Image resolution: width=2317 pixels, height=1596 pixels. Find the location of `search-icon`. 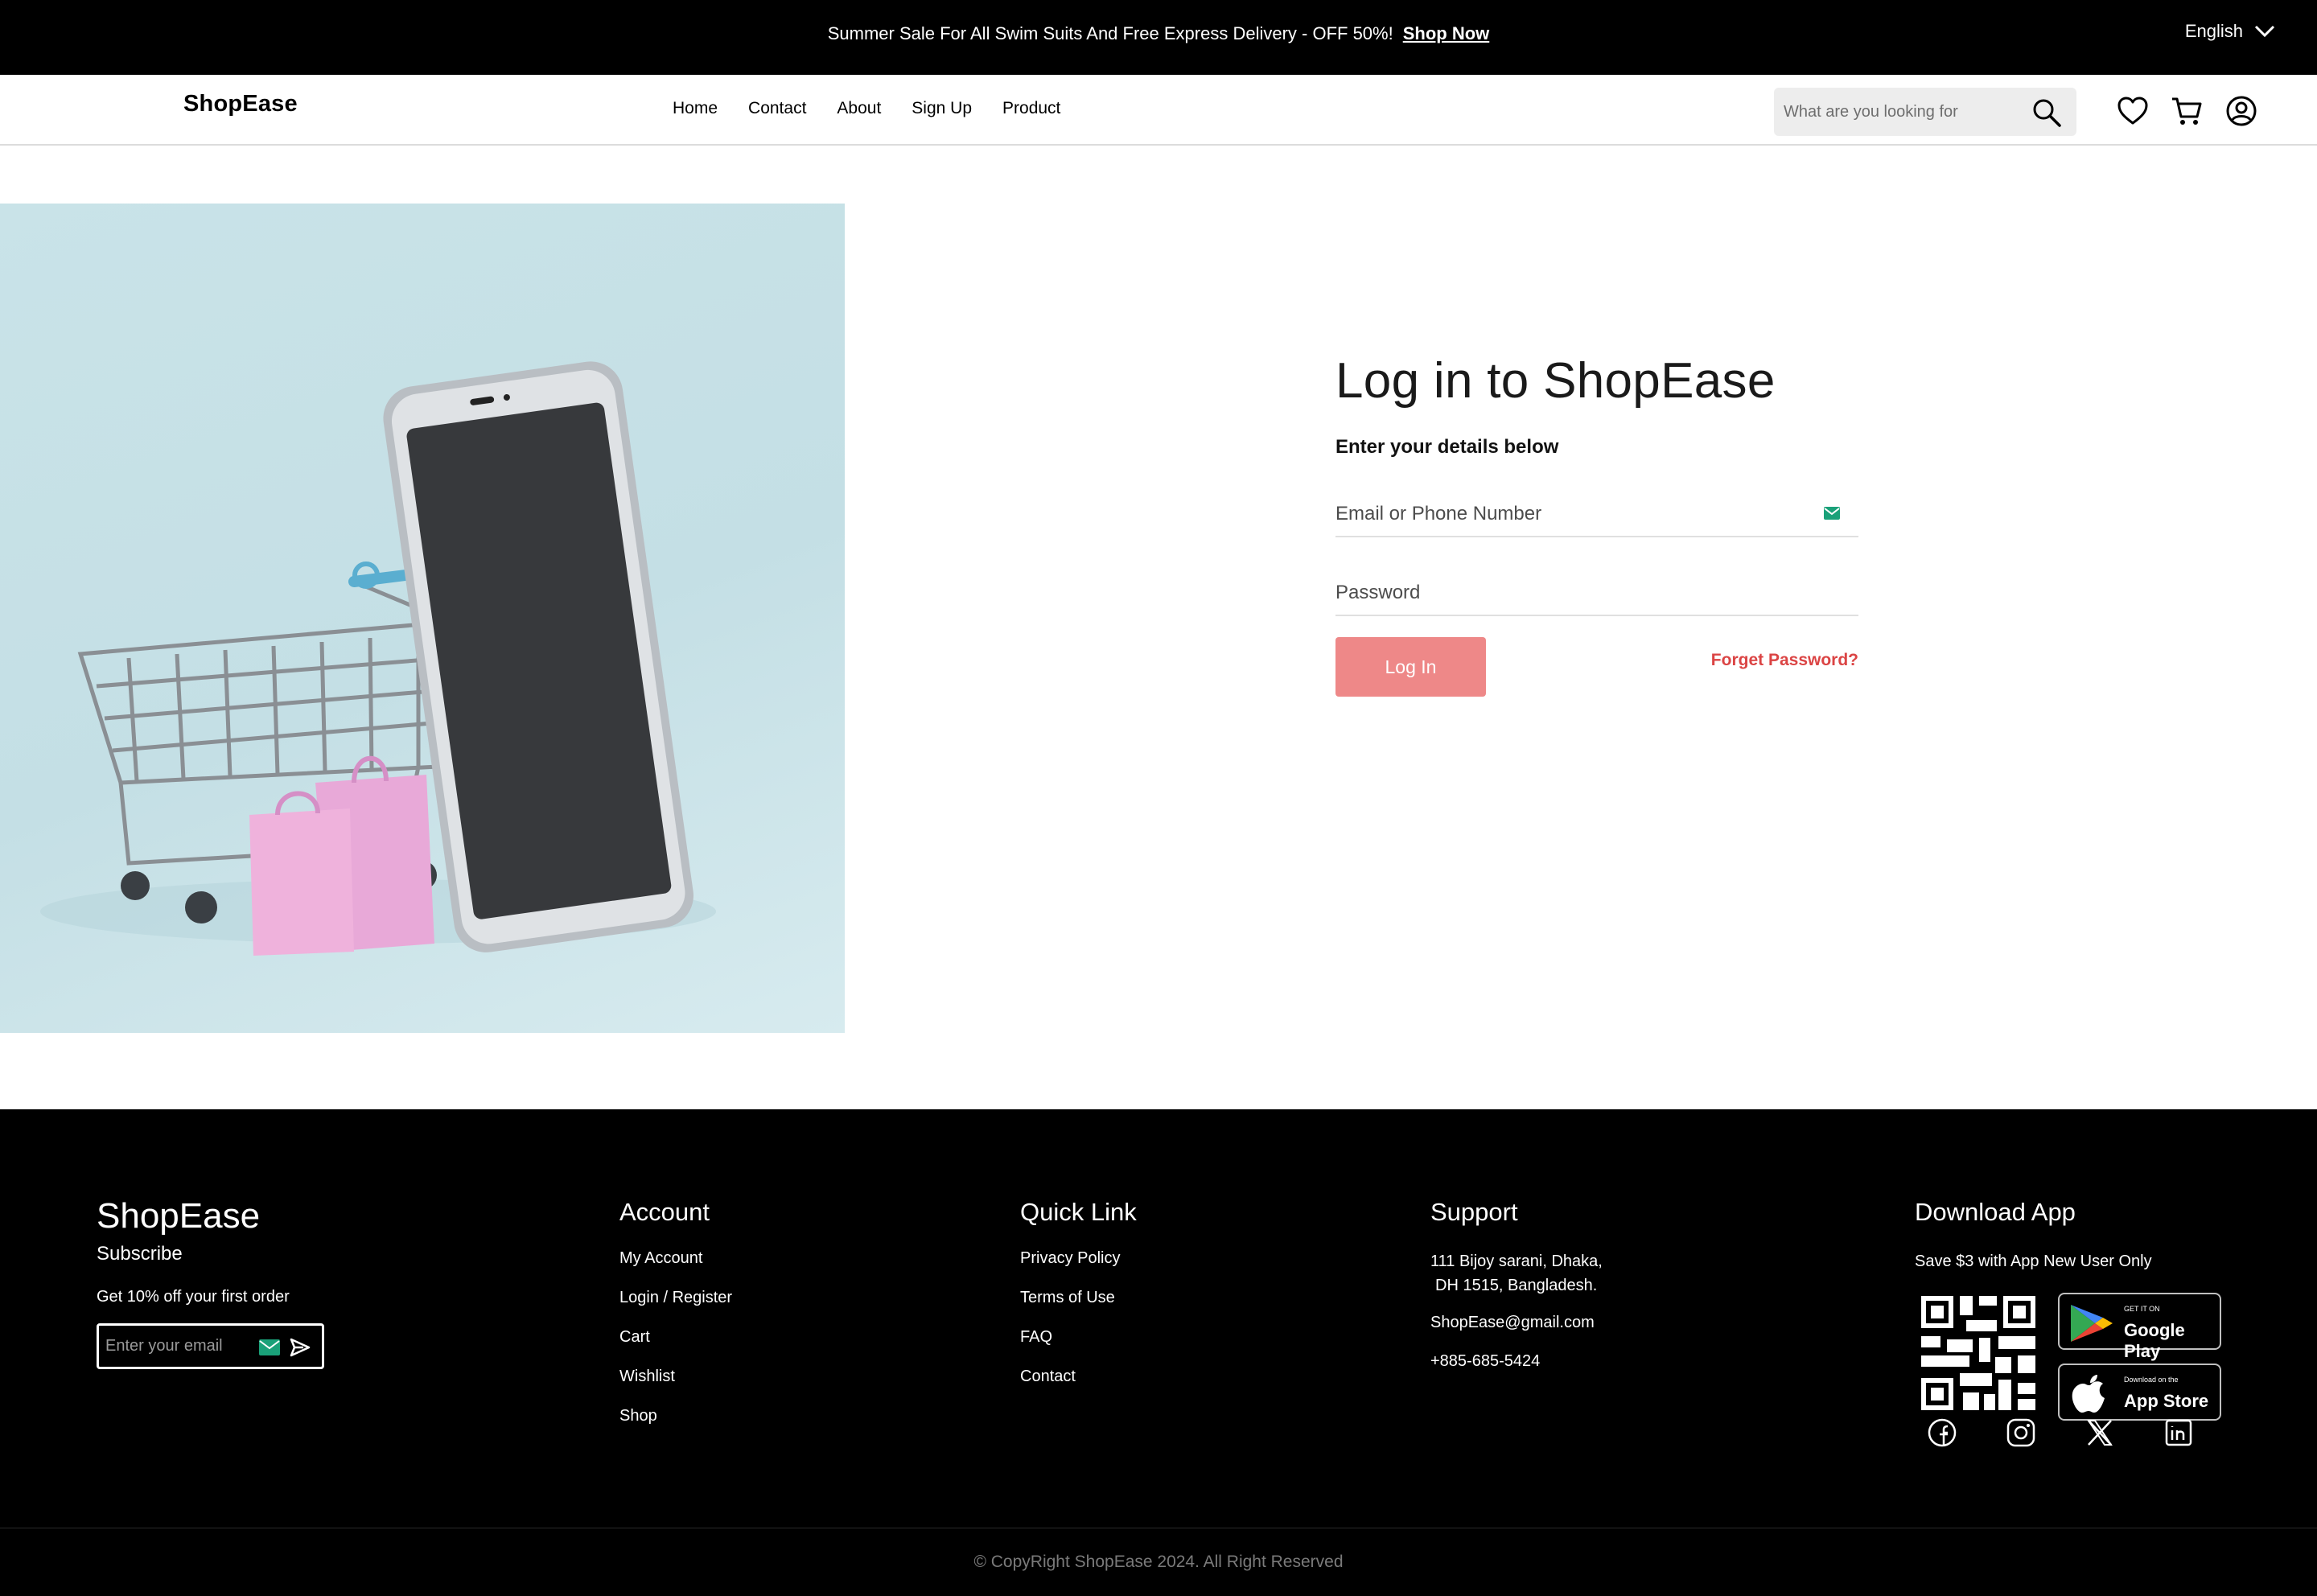

search-icon is located at coordinates (2047, 112).